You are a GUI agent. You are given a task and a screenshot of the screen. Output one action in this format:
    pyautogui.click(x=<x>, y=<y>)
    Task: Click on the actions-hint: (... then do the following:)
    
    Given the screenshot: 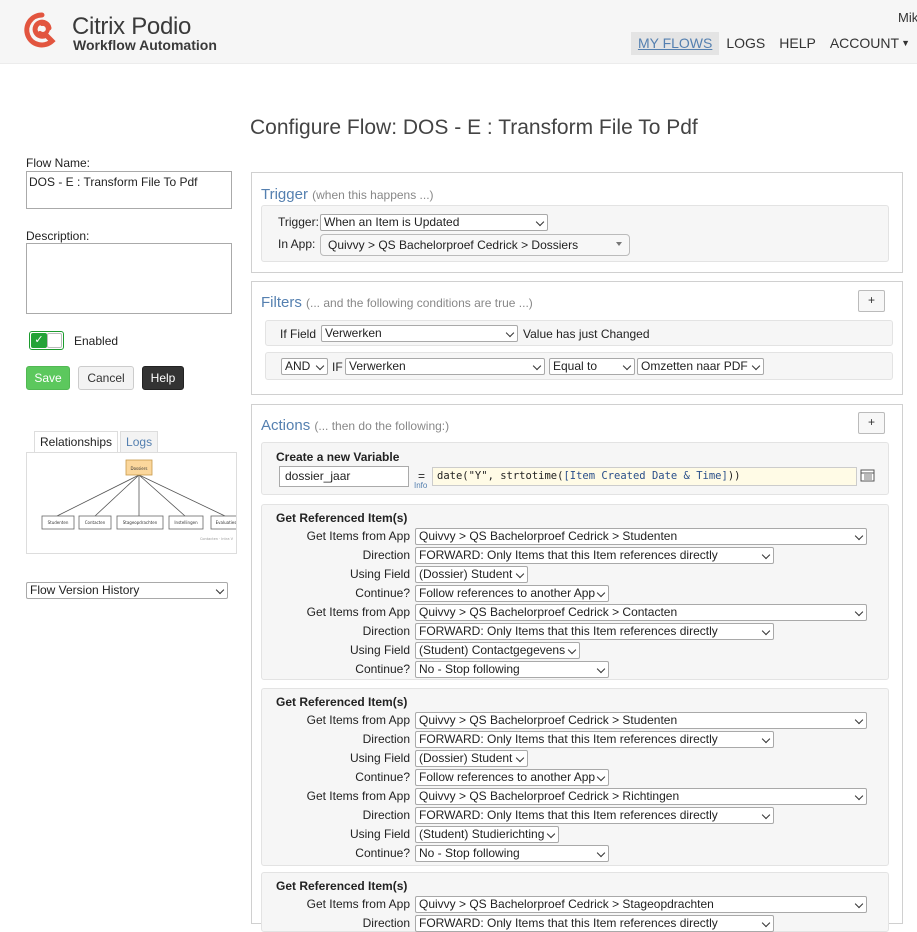 What is the action you would take?
    pyautogui.click(x=382, y=426)
    